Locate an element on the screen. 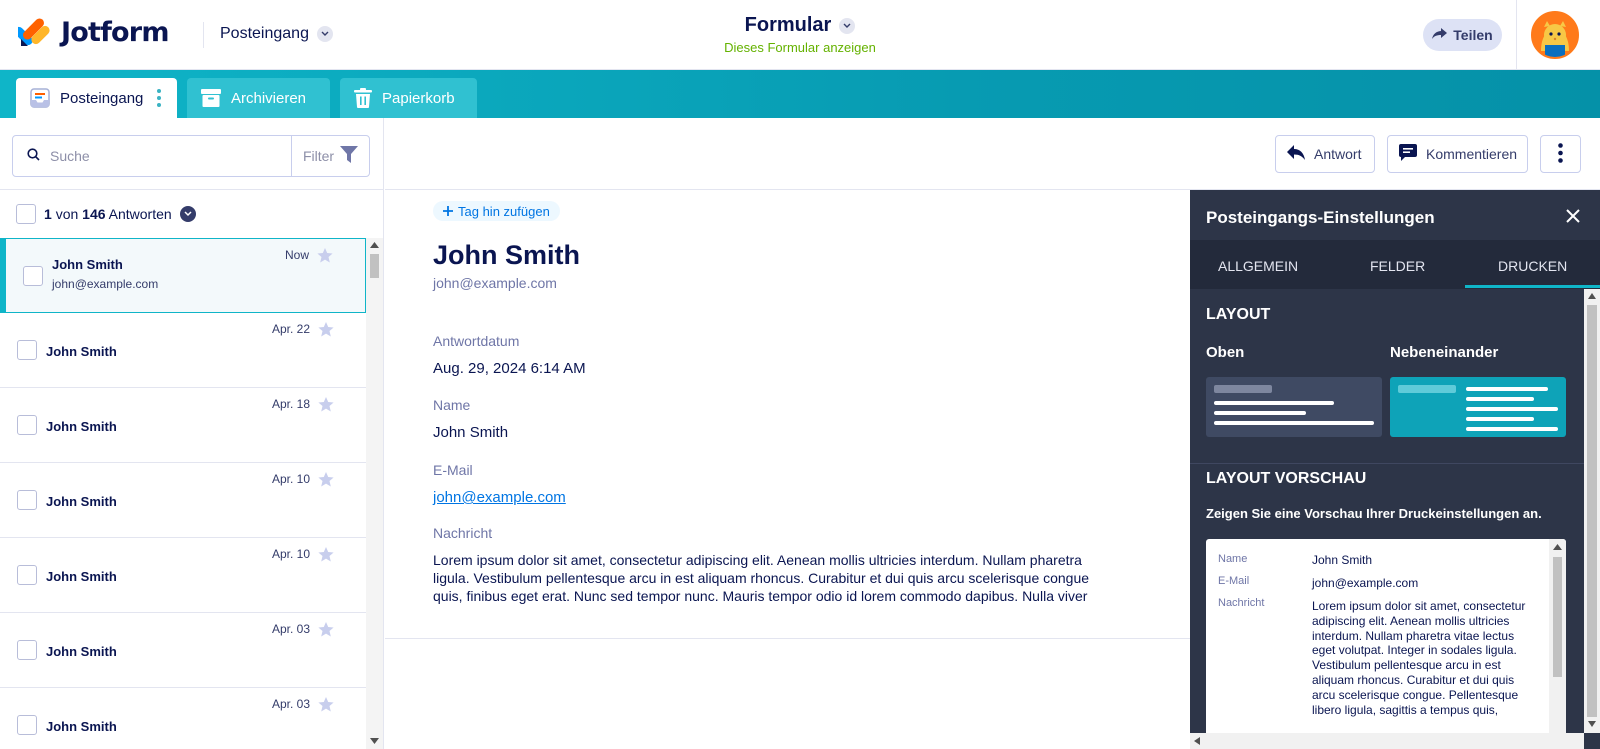 This screenshot has height=749, width=1600. comment-icon is located at coordinates (1408, 154).